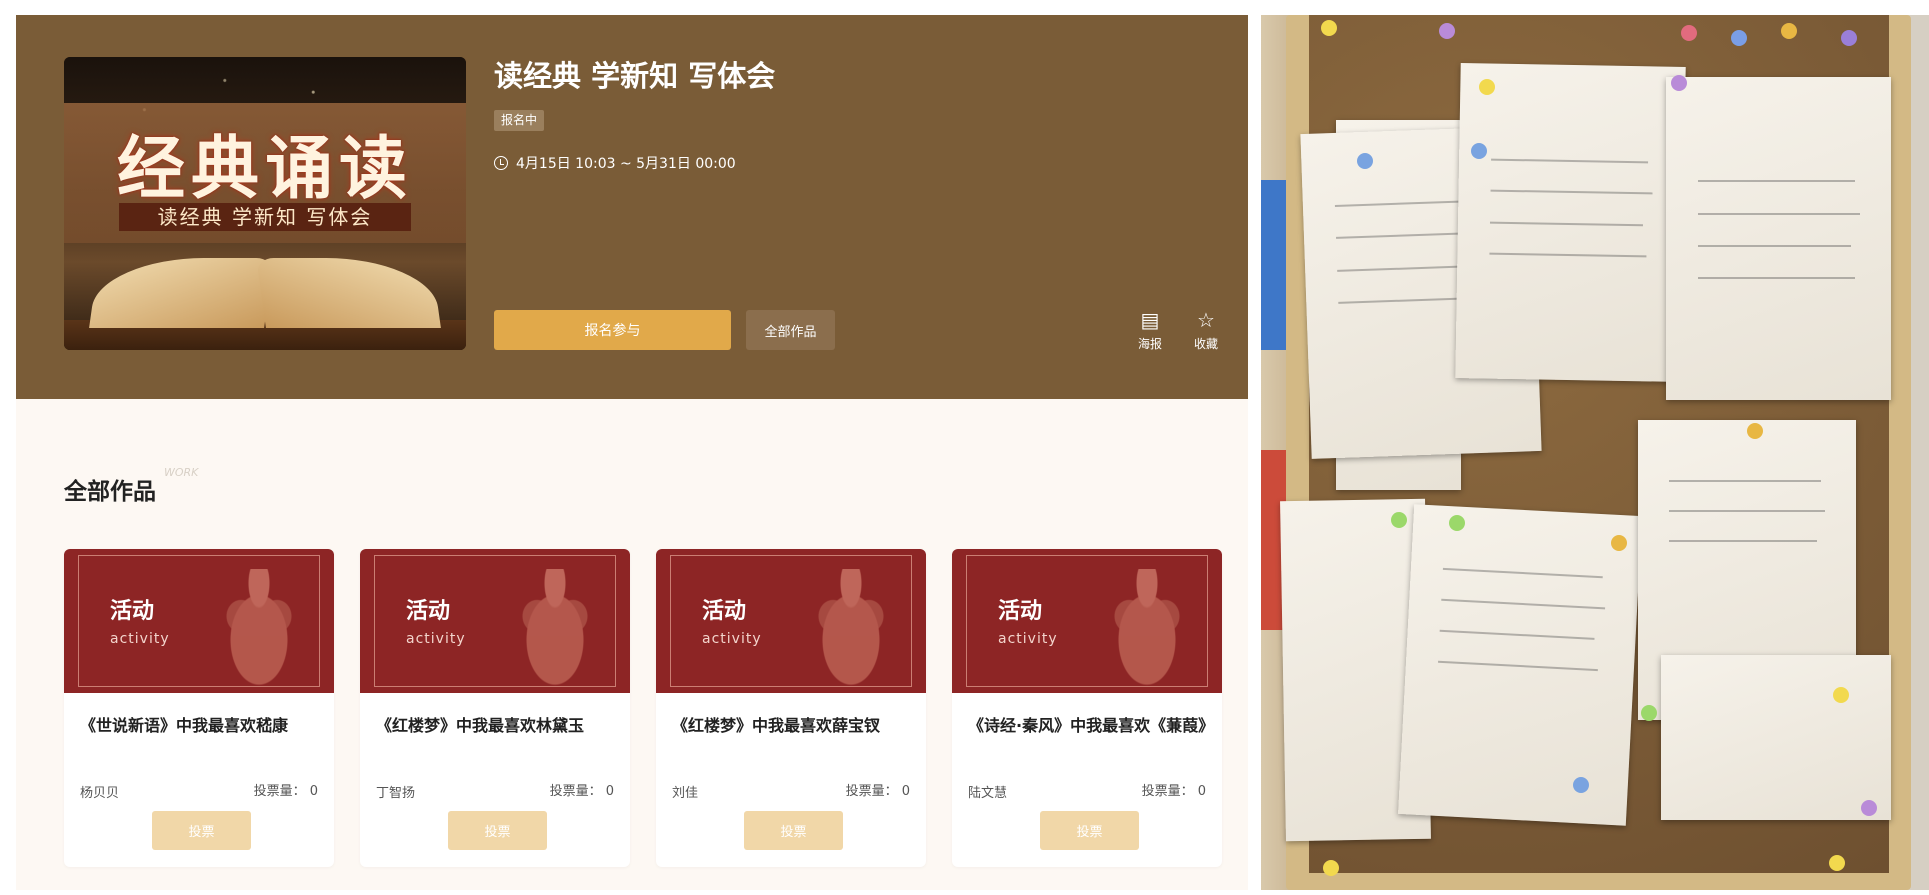 The width and height of the screenshot is (1929, 895). Describe the element at coordinates (1091, 724) in the screenshot. I see `work-title: 《诗经·秦风》中我最喜欢《蒹葭》` at that location.